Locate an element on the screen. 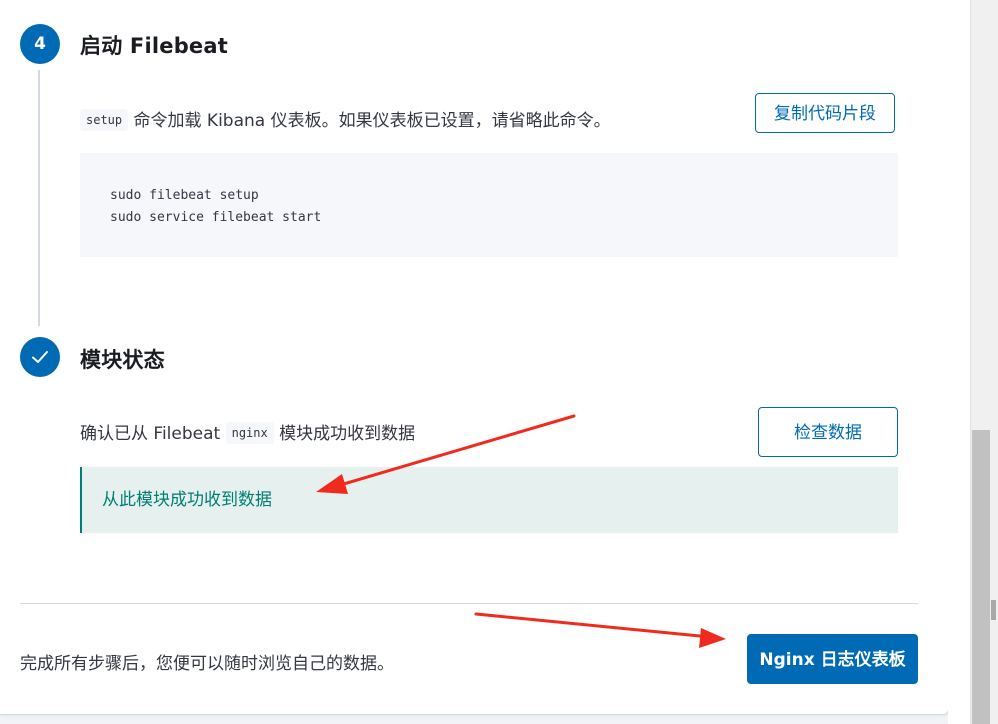  step-description-setup: setup 命令加载 Kibana 仪表板。如果仪表板已设置，请省略此命令。 is located at coordinates (345, 118).